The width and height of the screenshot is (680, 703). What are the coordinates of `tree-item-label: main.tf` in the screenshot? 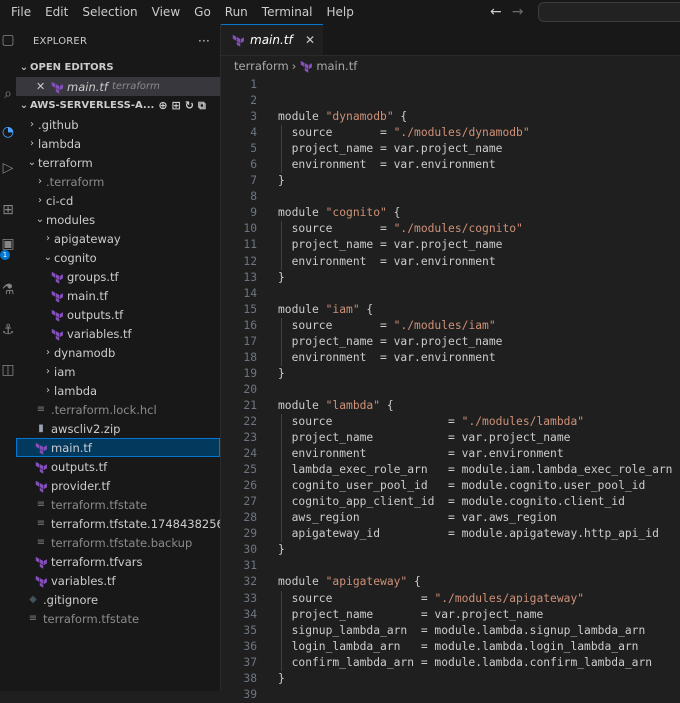 It's located at (71, 447).